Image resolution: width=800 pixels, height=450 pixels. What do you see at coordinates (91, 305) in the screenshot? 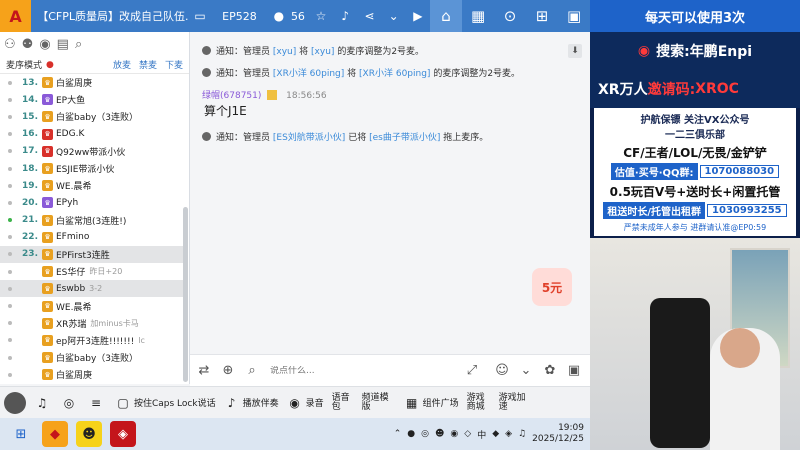
I see `list-item: ♛ WE.晨希` at bounding box center [91, 305].